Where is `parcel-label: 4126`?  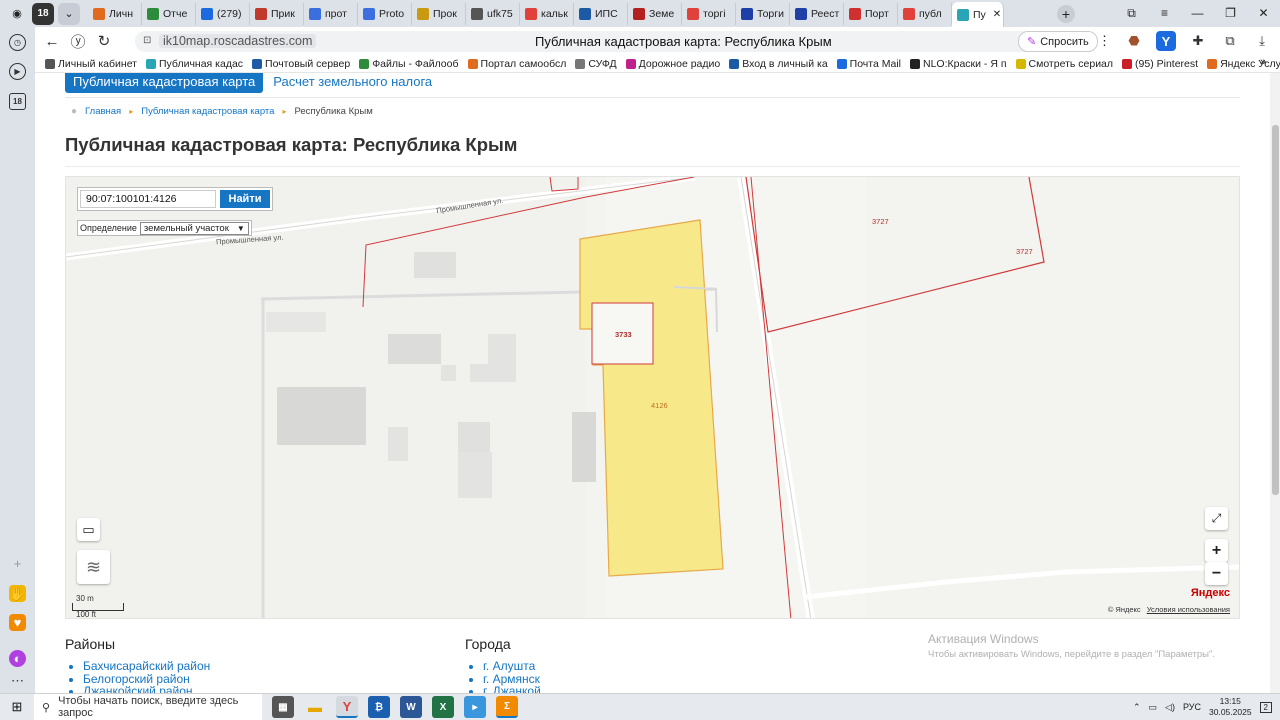 parcel-label: 4126 is located at coordinates (659, 405).